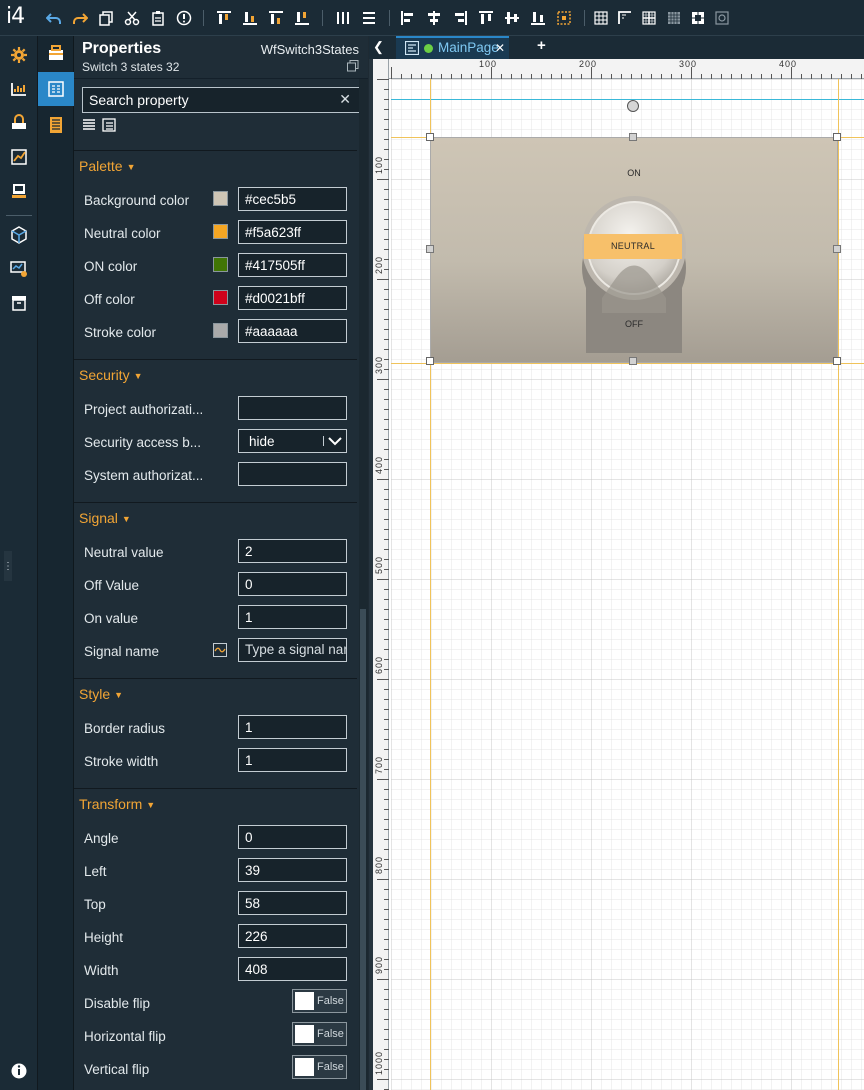 This screenshot has height=1090, width=864. Describe the element at coordinates (486, 18) in the screenshot. I see `align-top-edge-icon` at that location.